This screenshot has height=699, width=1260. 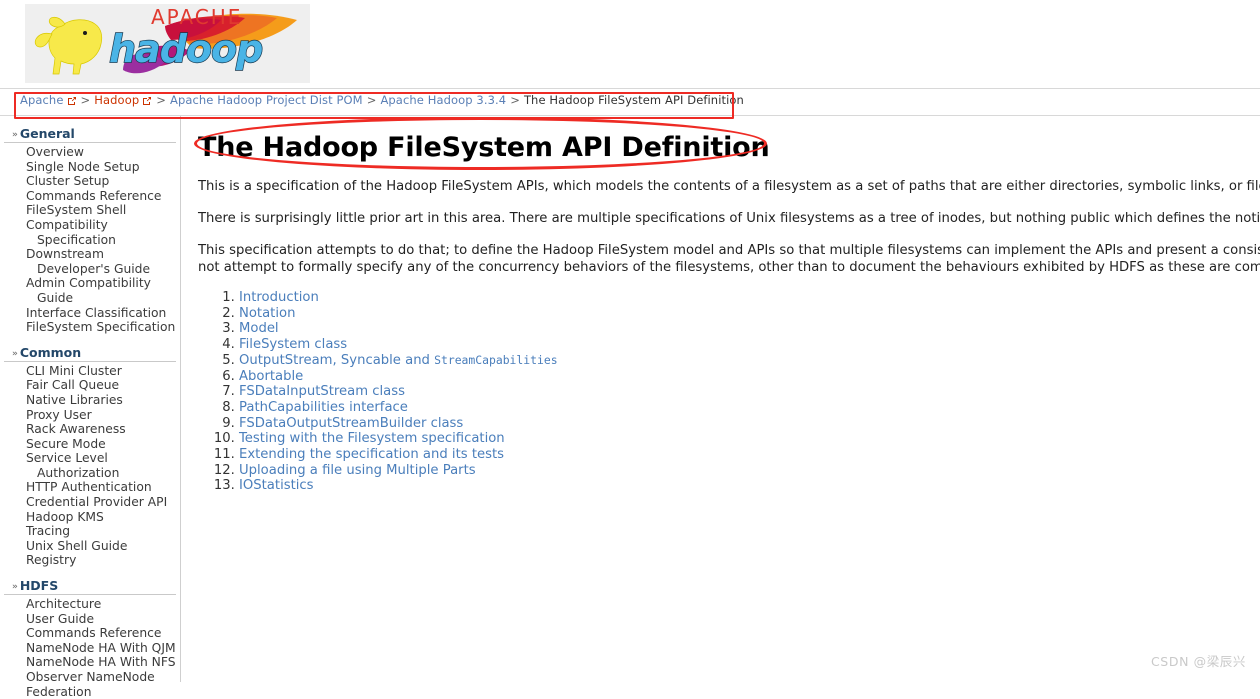 I want to click on list-item: IOStatistics, so click(x=749, y=485).